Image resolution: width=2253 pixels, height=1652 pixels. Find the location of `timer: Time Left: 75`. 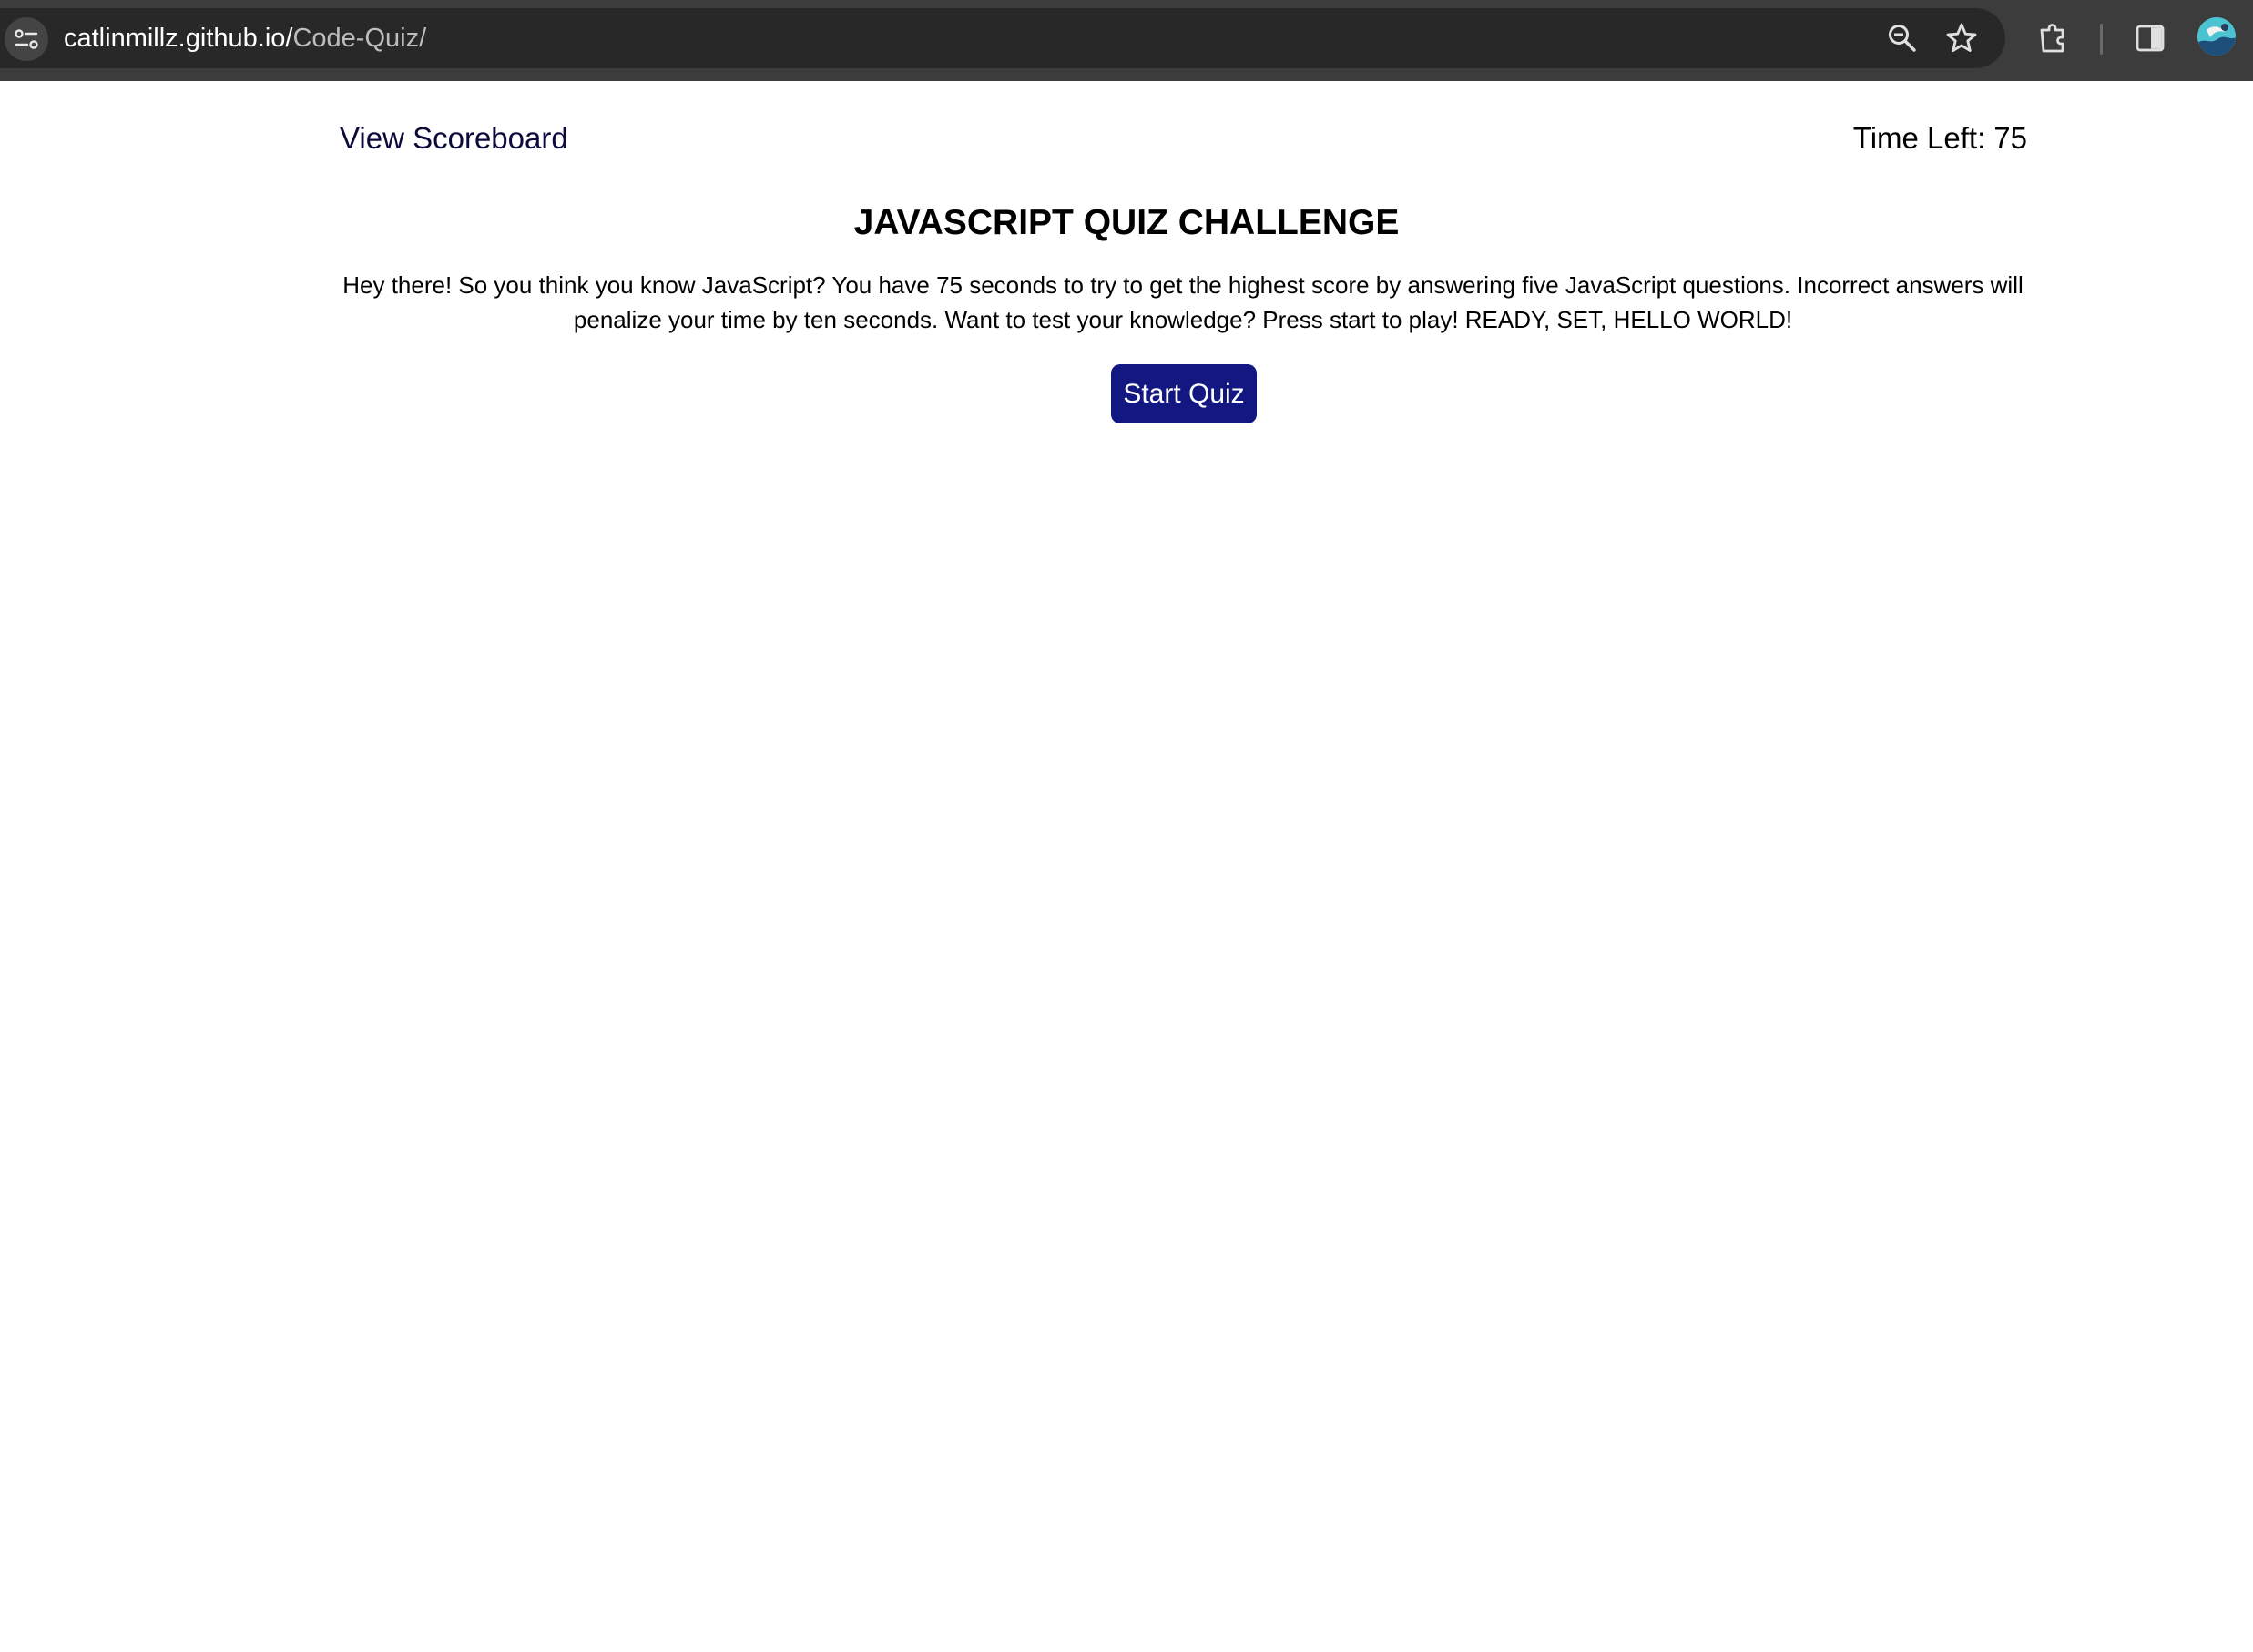

timer: Time Left: 75 is located at coordinates (1940, 138).